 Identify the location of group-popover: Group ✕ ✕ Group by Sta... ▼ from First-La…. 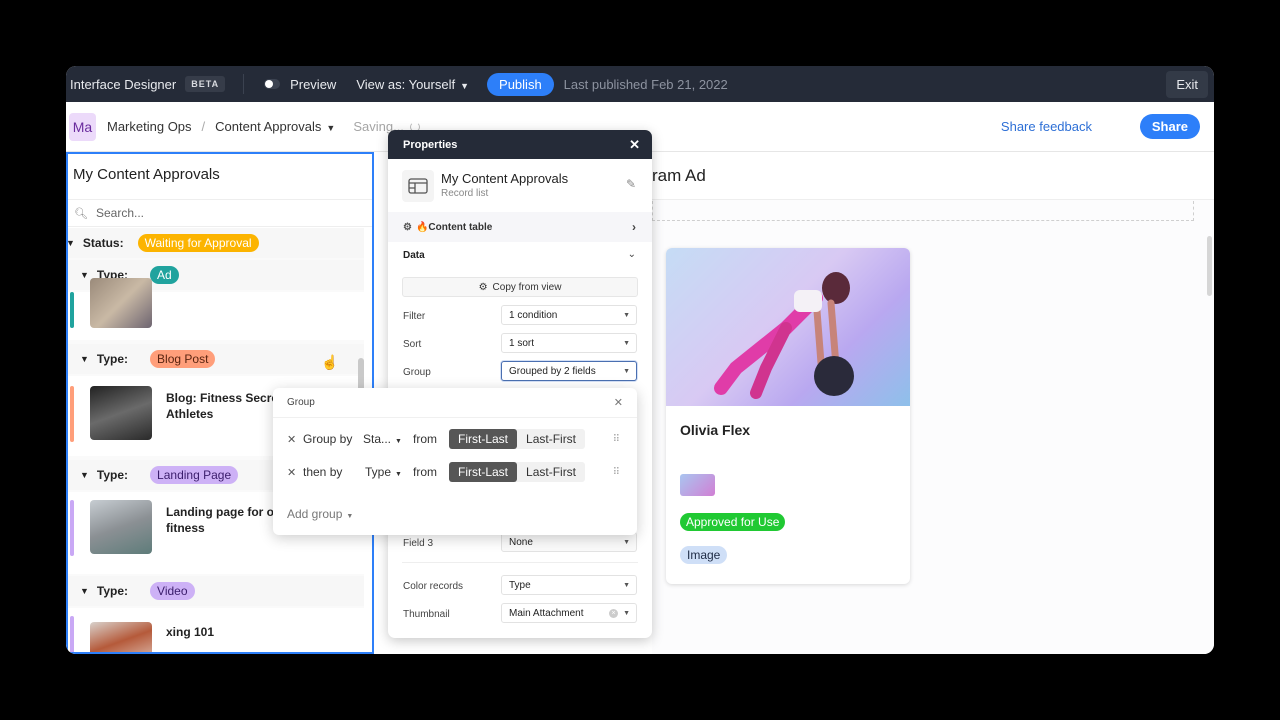
(455, 461).